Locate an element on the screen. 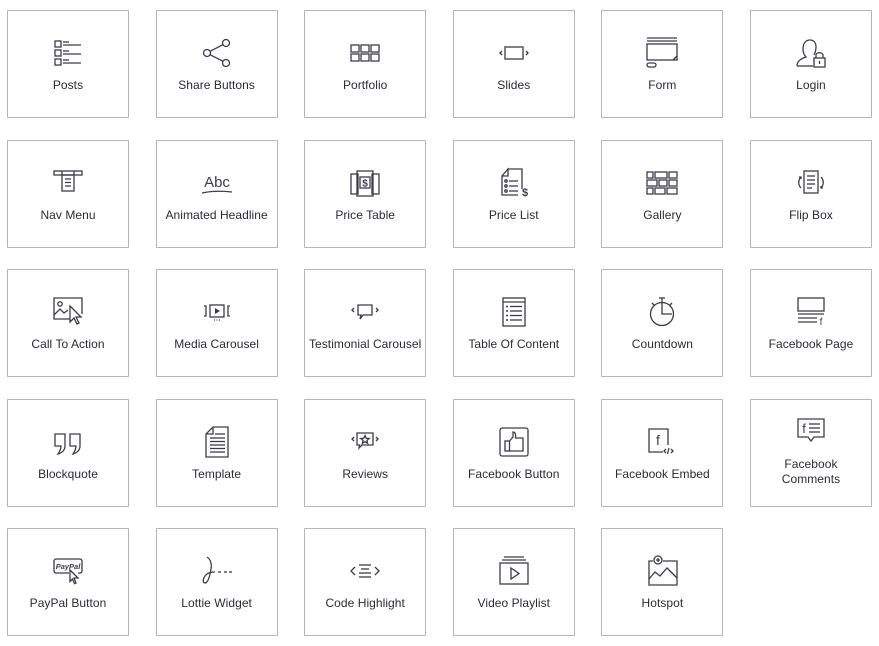 The width and height of the screenshot is (879, 646). lottie-icon is located at coordinates (217, 571).